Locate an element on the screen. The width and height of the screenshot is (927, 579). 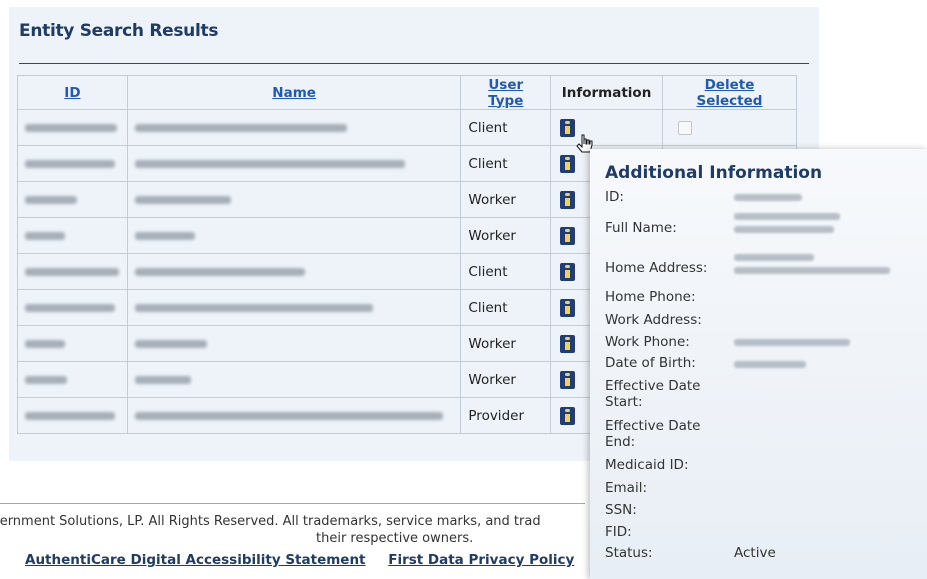
title-divider is located at coordinates (414, 63).